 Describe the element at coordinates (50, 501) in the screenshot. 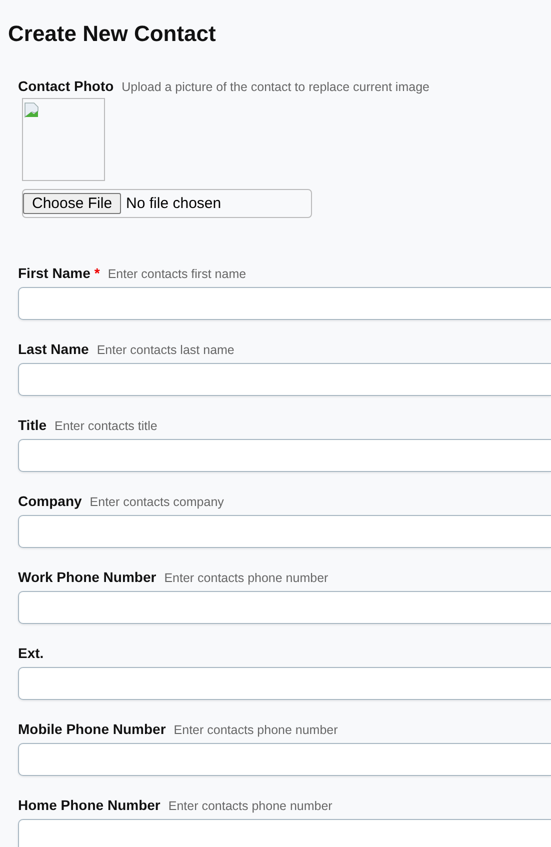

I see `field-label: Company` at that location.